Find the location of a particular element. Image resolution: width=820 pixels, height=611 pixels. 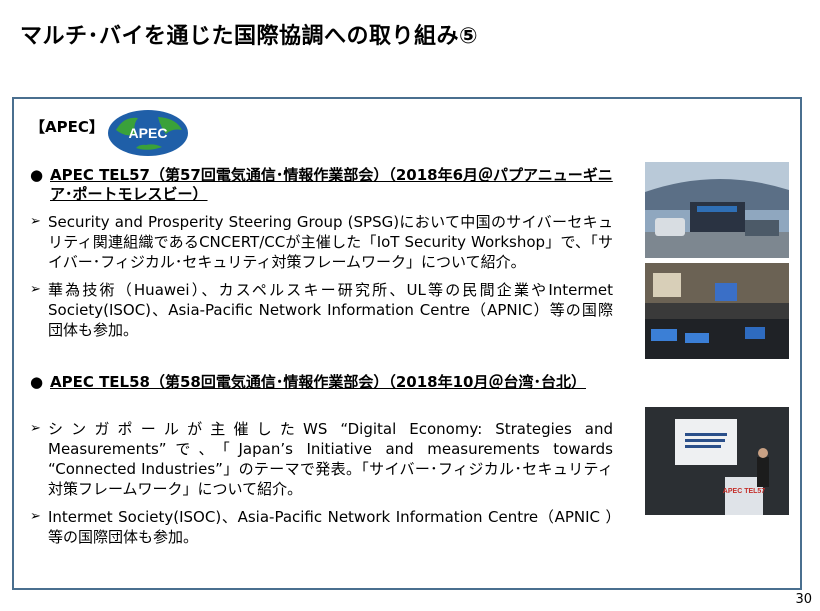

podium-sign-text: APEC TEL57 is located at coordinates (744, 491).